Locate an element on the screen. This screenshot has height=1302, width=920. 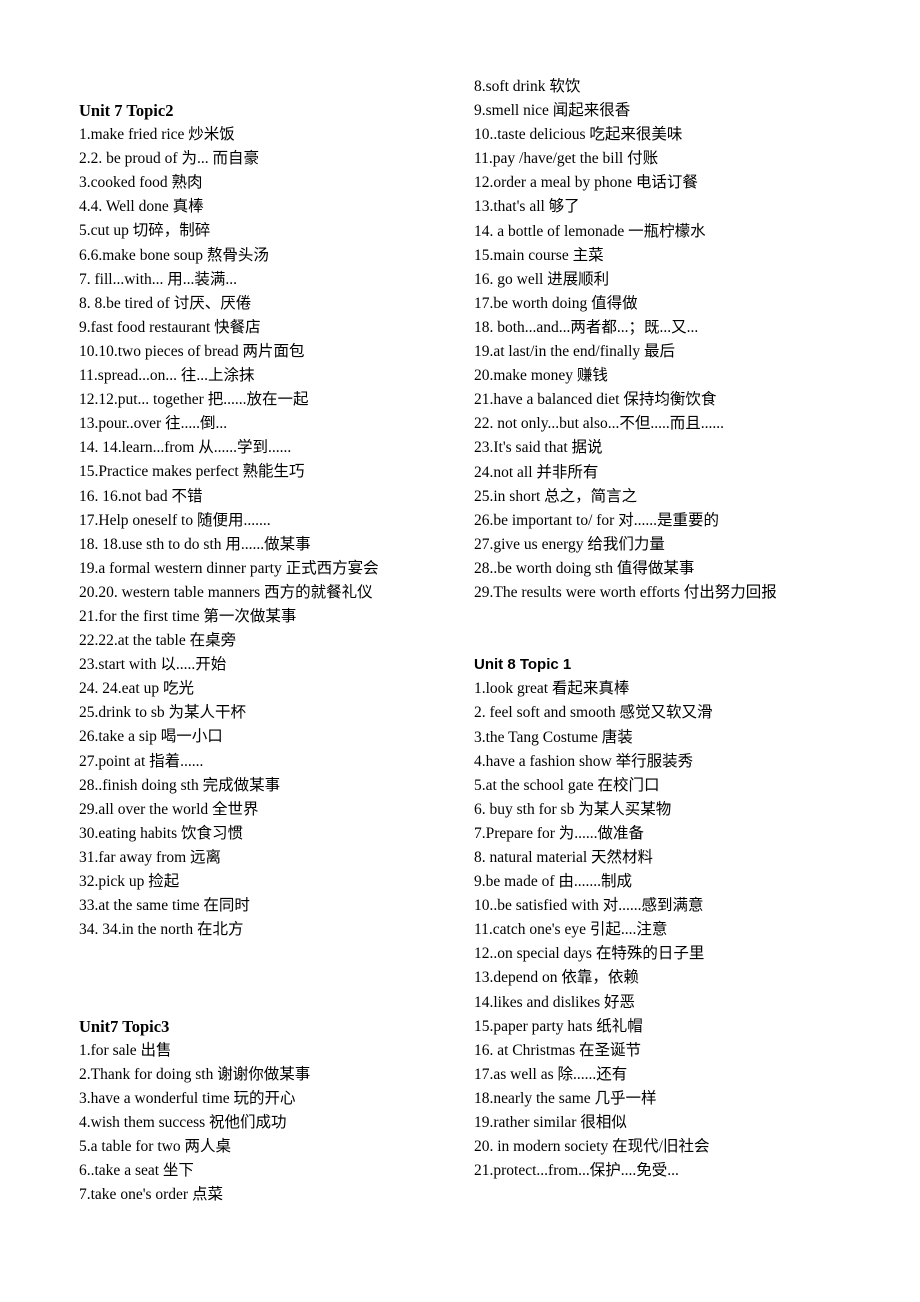
phrase-item: 5.at the school gate 在校门口 is located at coordinates (567, 785).